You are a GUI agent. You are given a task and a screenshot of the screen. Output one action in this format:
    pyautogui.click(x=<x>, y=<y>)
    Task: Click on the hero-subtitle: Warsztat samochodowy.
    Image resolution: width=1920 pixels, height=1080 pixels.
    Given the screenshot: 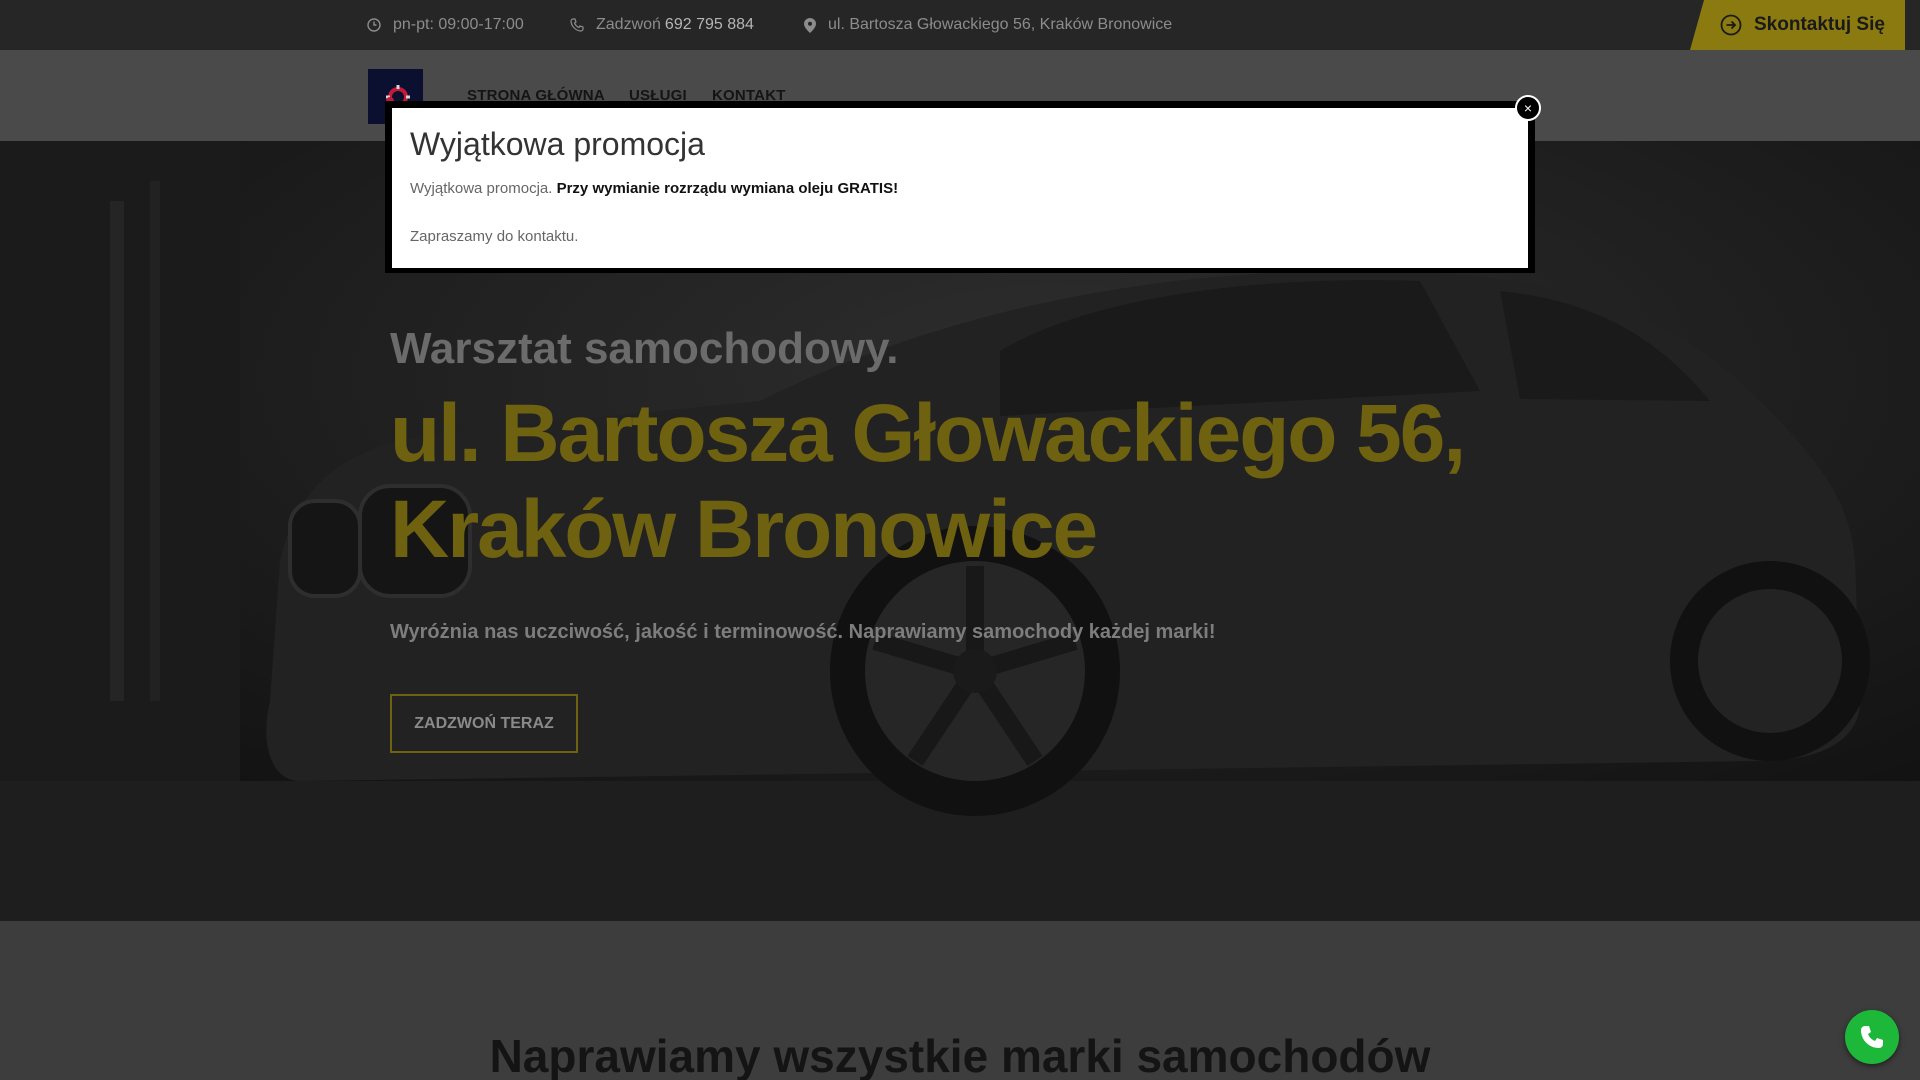 What is the action you would take?
    pyautogui.click(x=644, y=348)
    